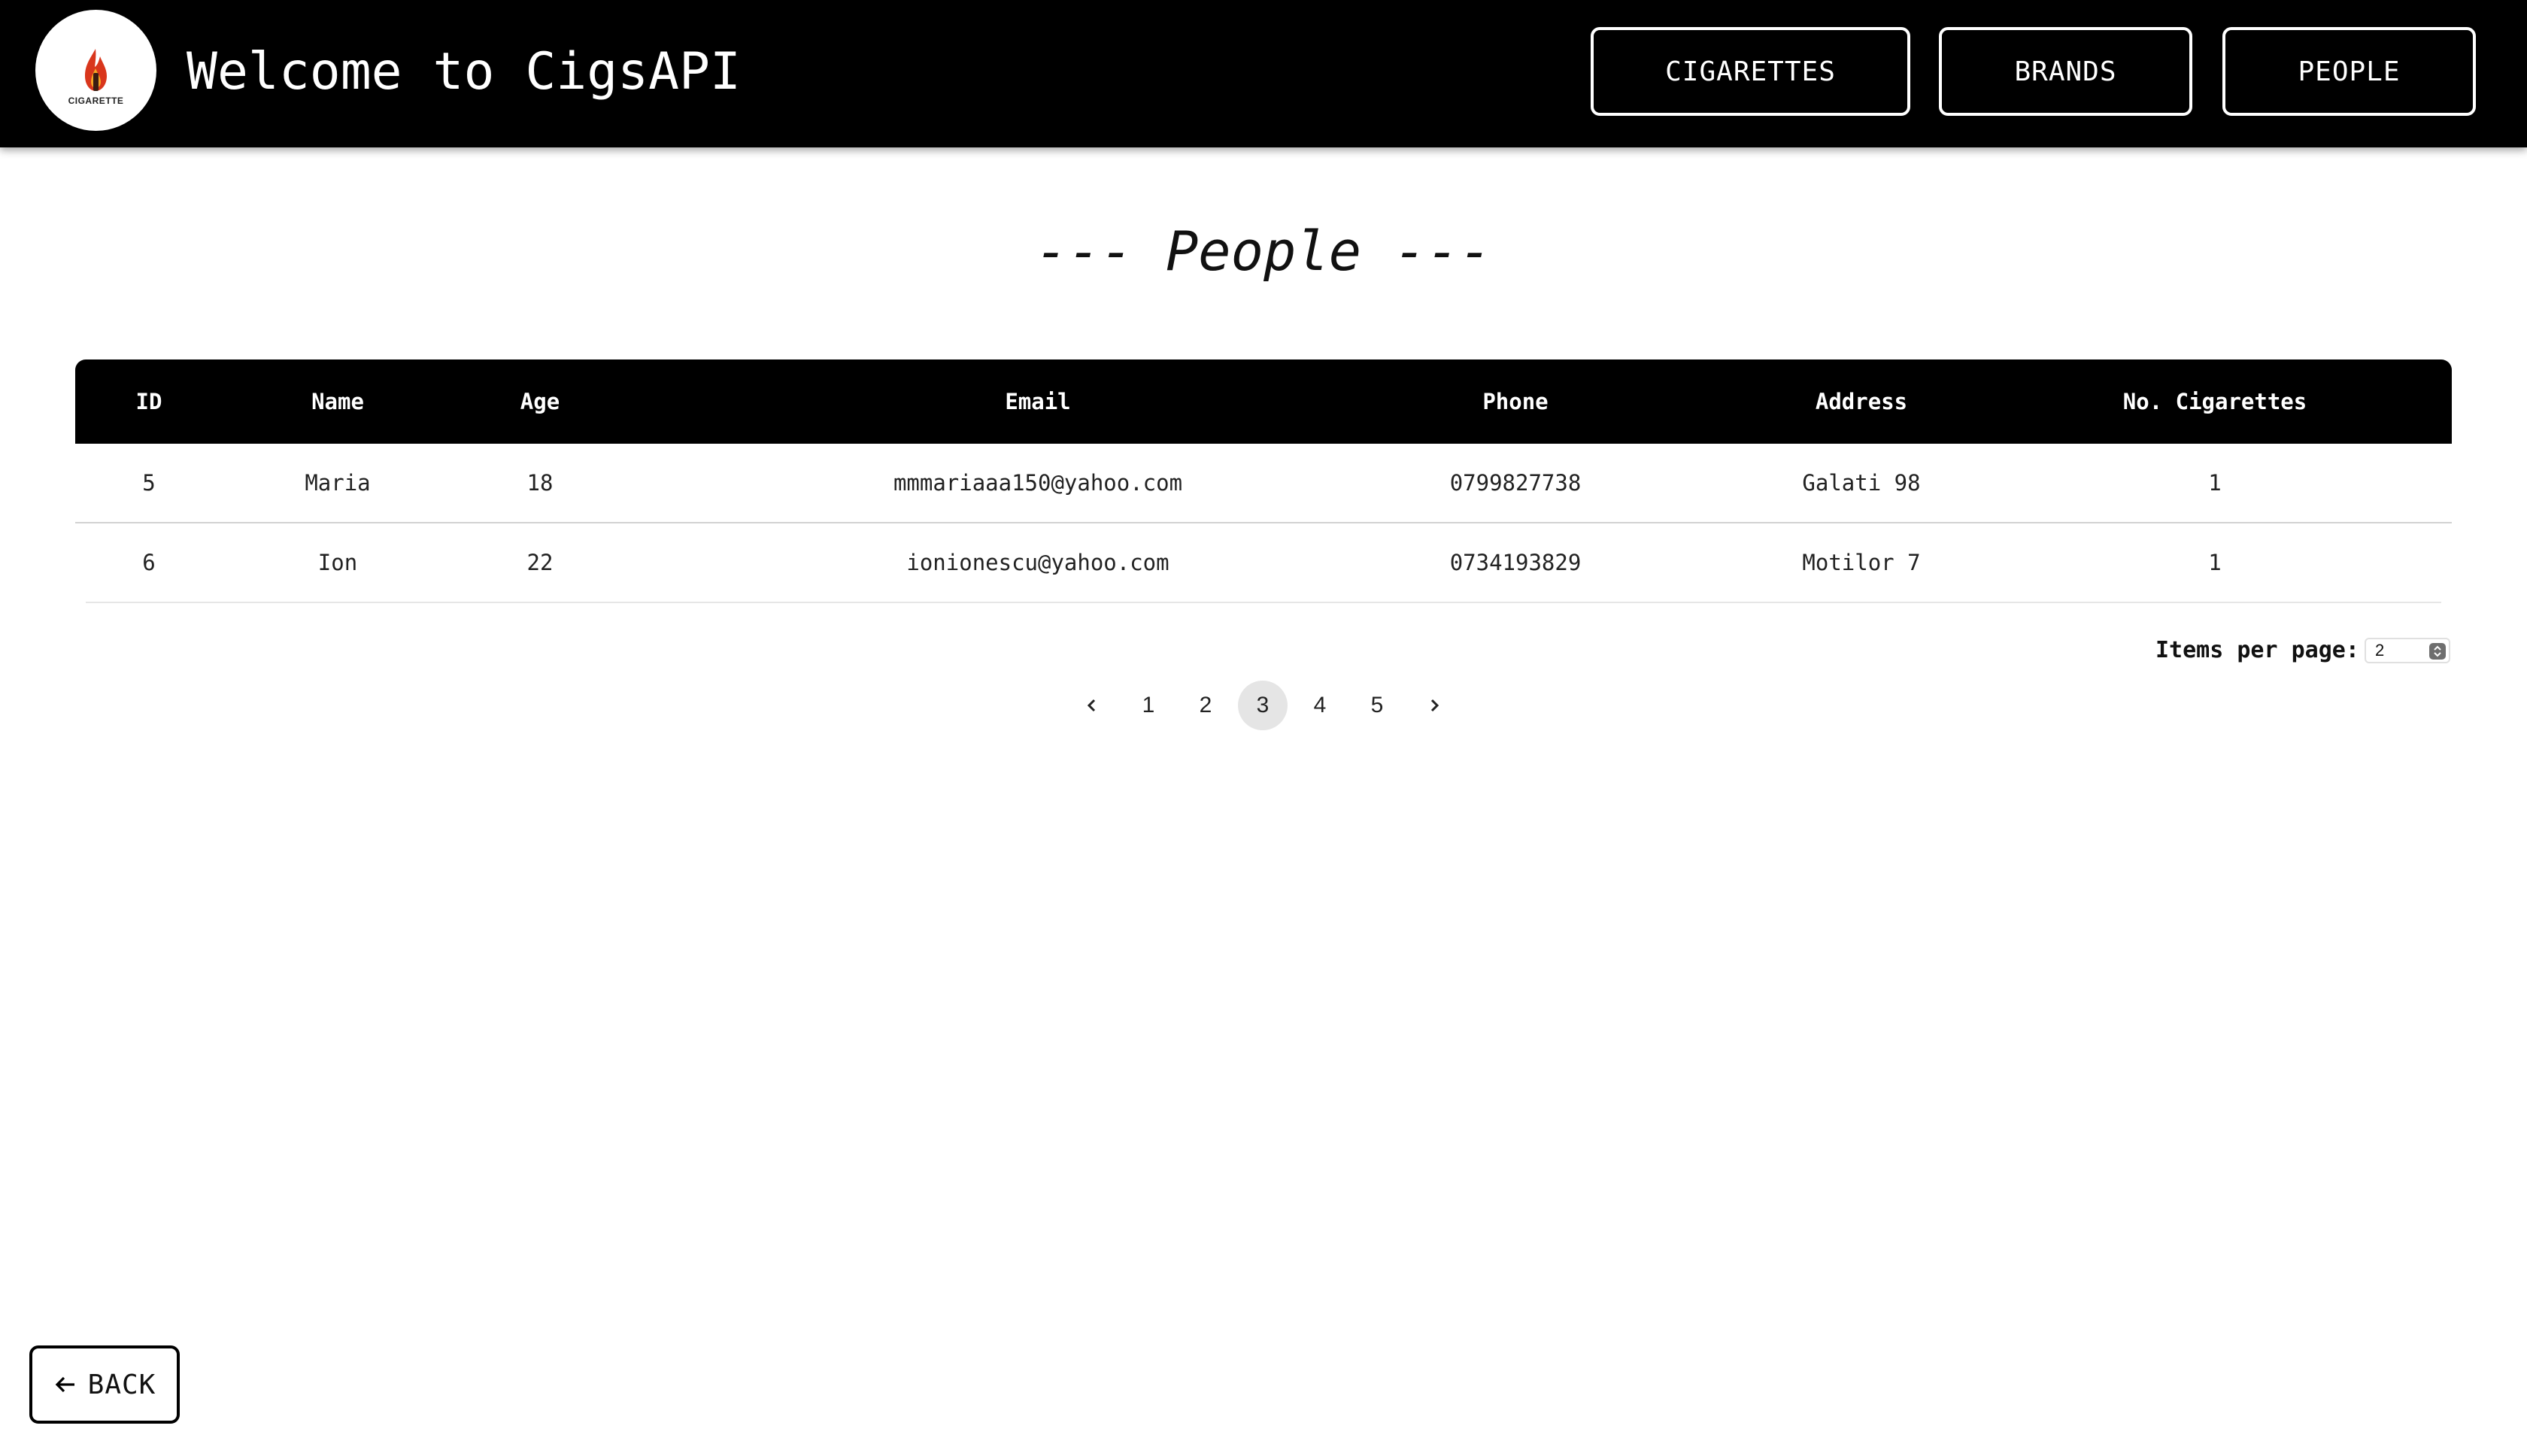  What do you see at coordinates (1515, 483) in the screenshot?
I see `cell-phone: 0799827738` at bounding box center [1515, 483].